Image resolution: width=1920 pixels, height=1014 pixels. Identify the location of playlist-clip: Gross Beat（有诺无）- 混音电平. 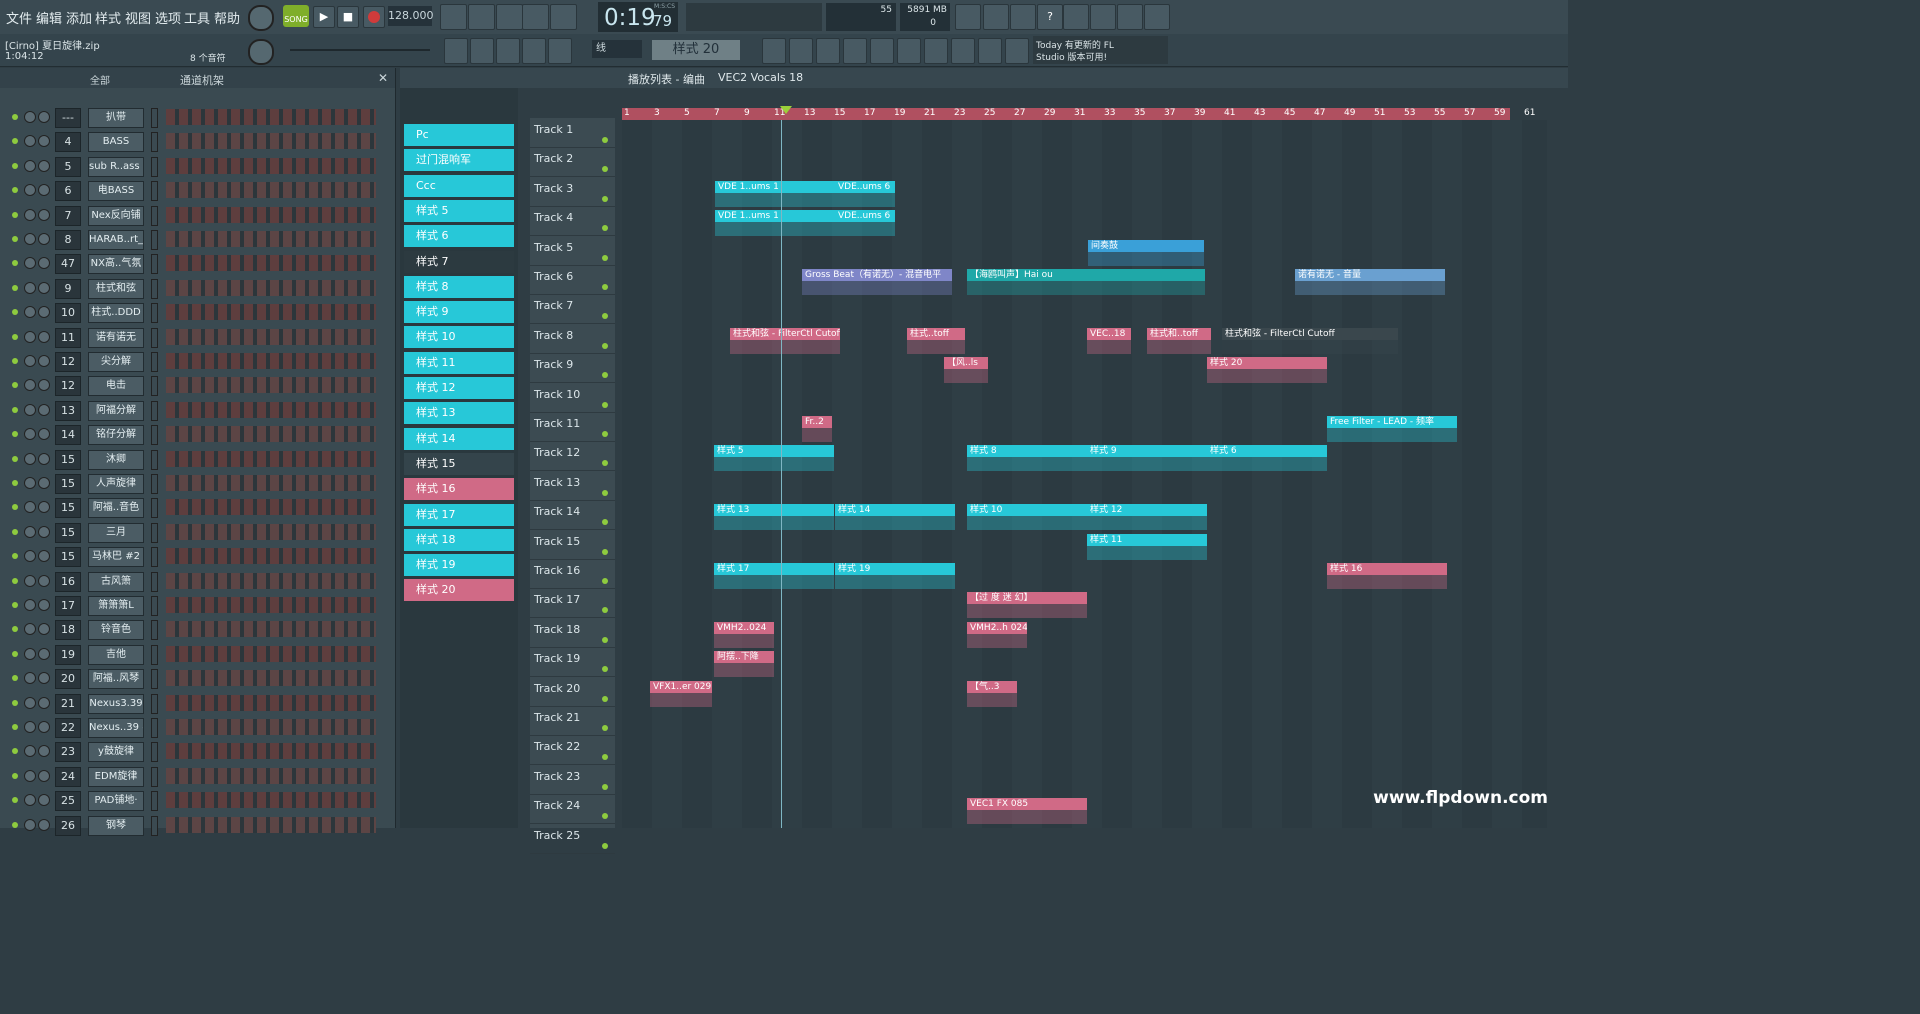
(877, 275).